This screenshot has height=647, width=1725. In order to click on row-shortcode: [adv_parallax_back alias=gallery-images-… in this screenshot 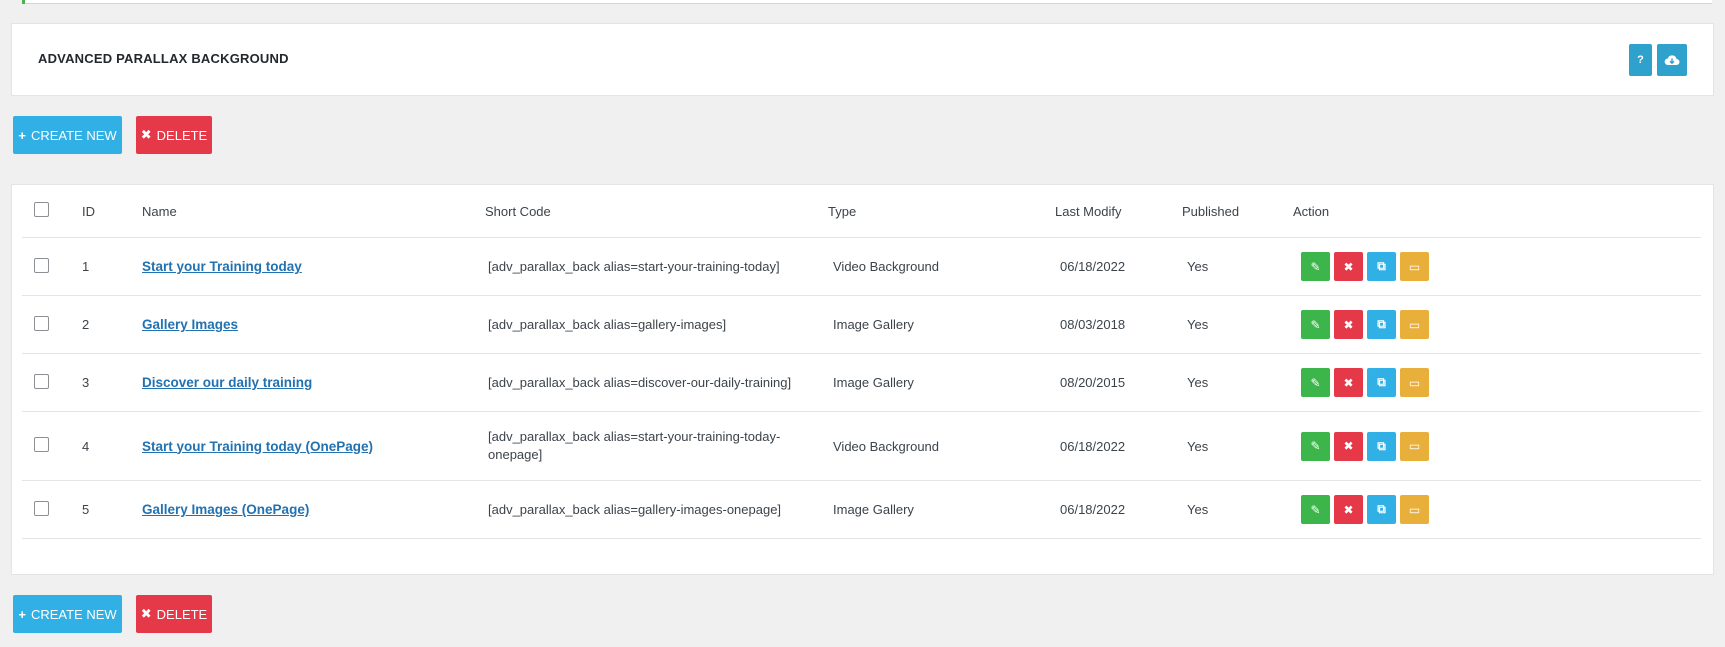, I will do `click(656, 509)`.